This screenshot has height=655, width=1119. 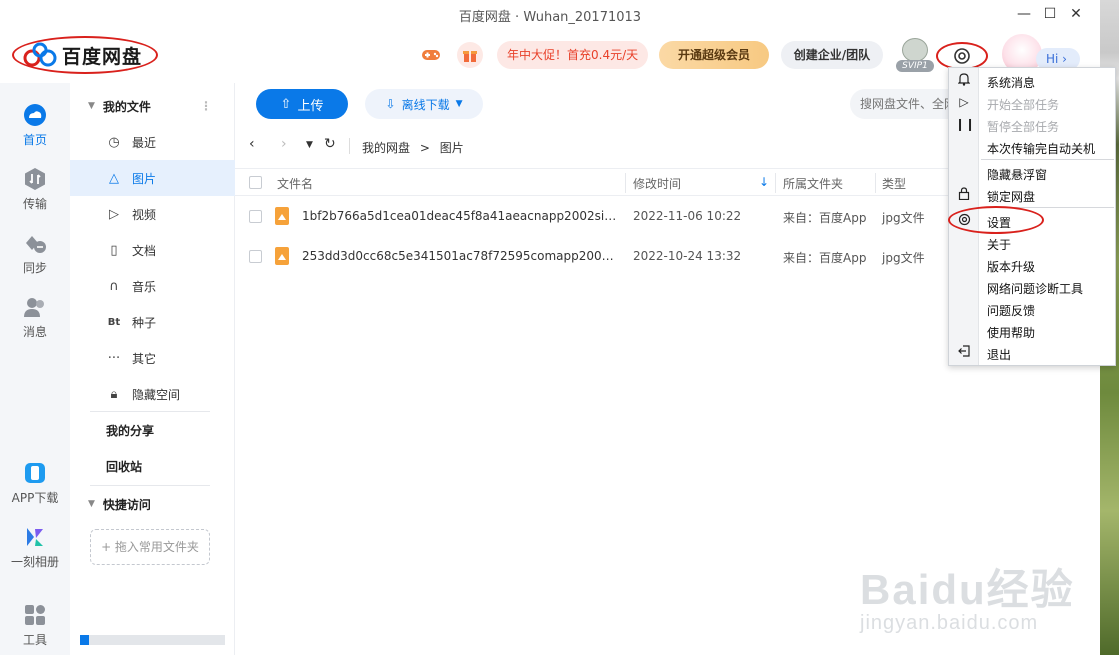 I want to click on file-modified: 2022-10-24 13:32, so click(x=687, y=256).